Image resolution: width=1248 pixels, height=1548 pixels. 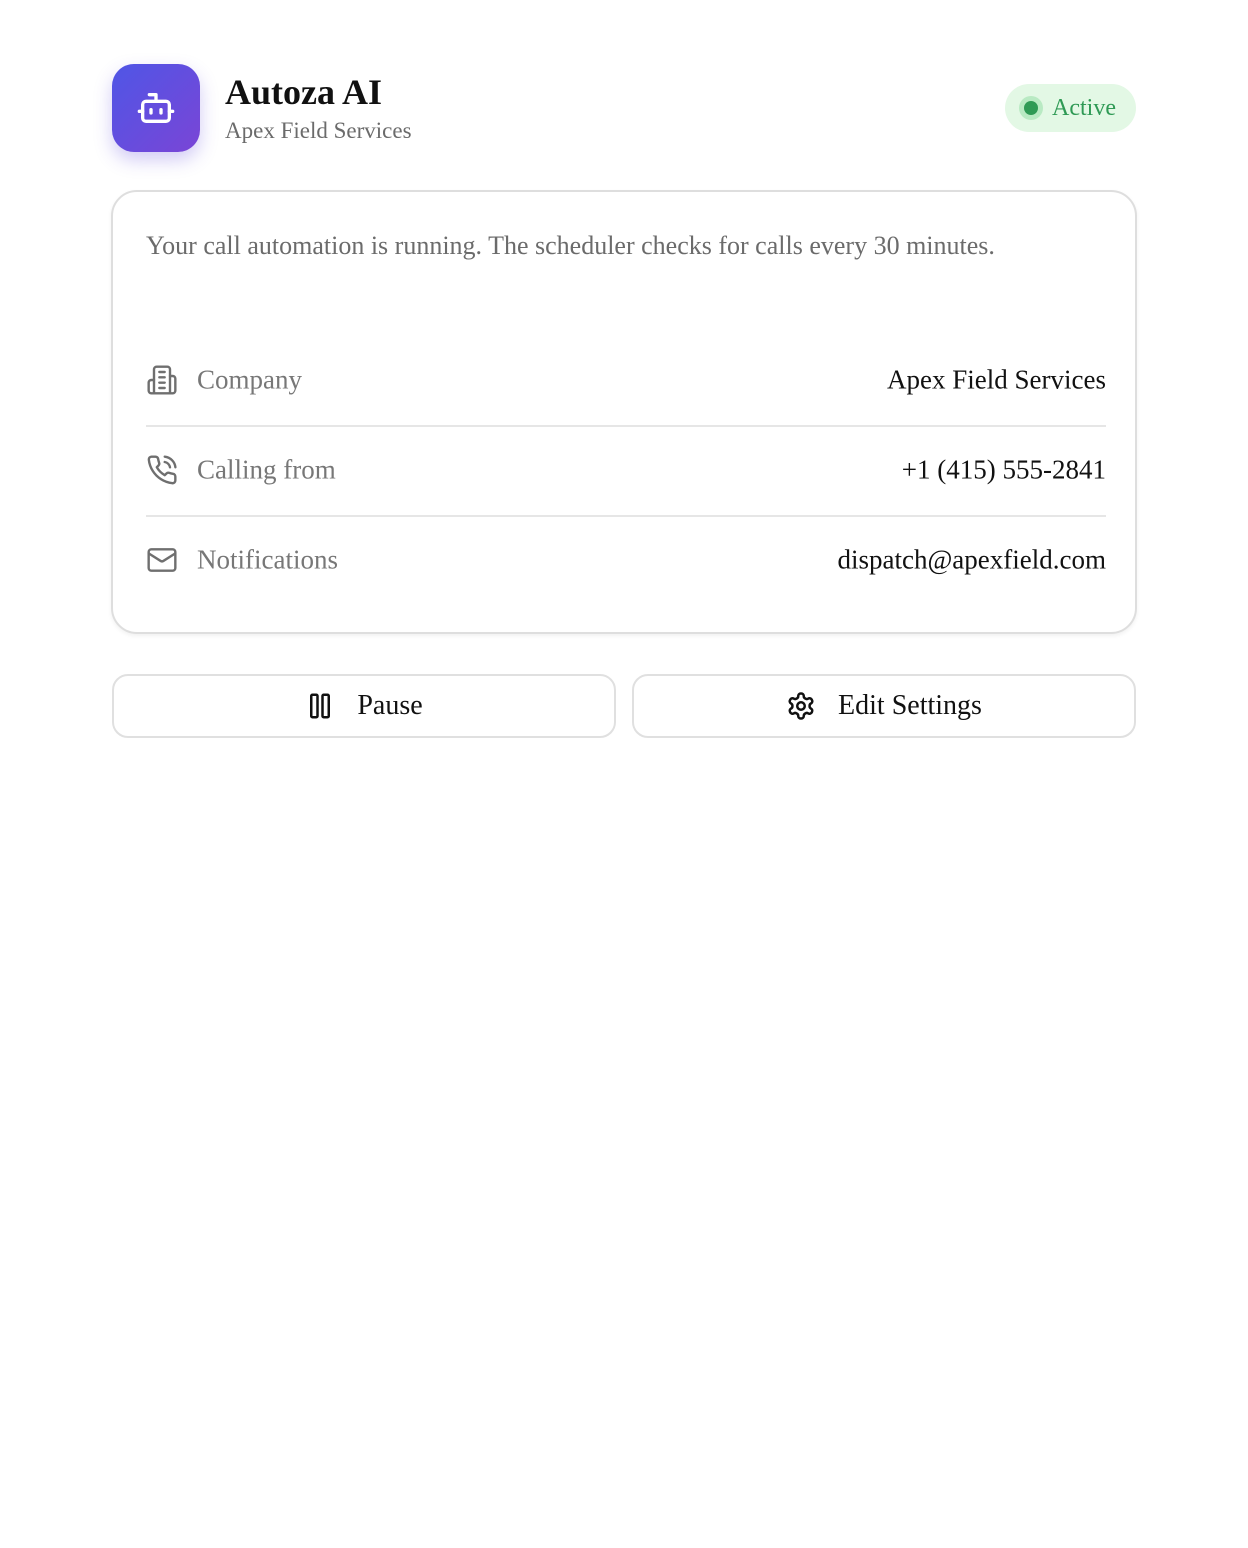 I want to click on company-subtitle: Apex Field Services, so click(x=318, y=130).